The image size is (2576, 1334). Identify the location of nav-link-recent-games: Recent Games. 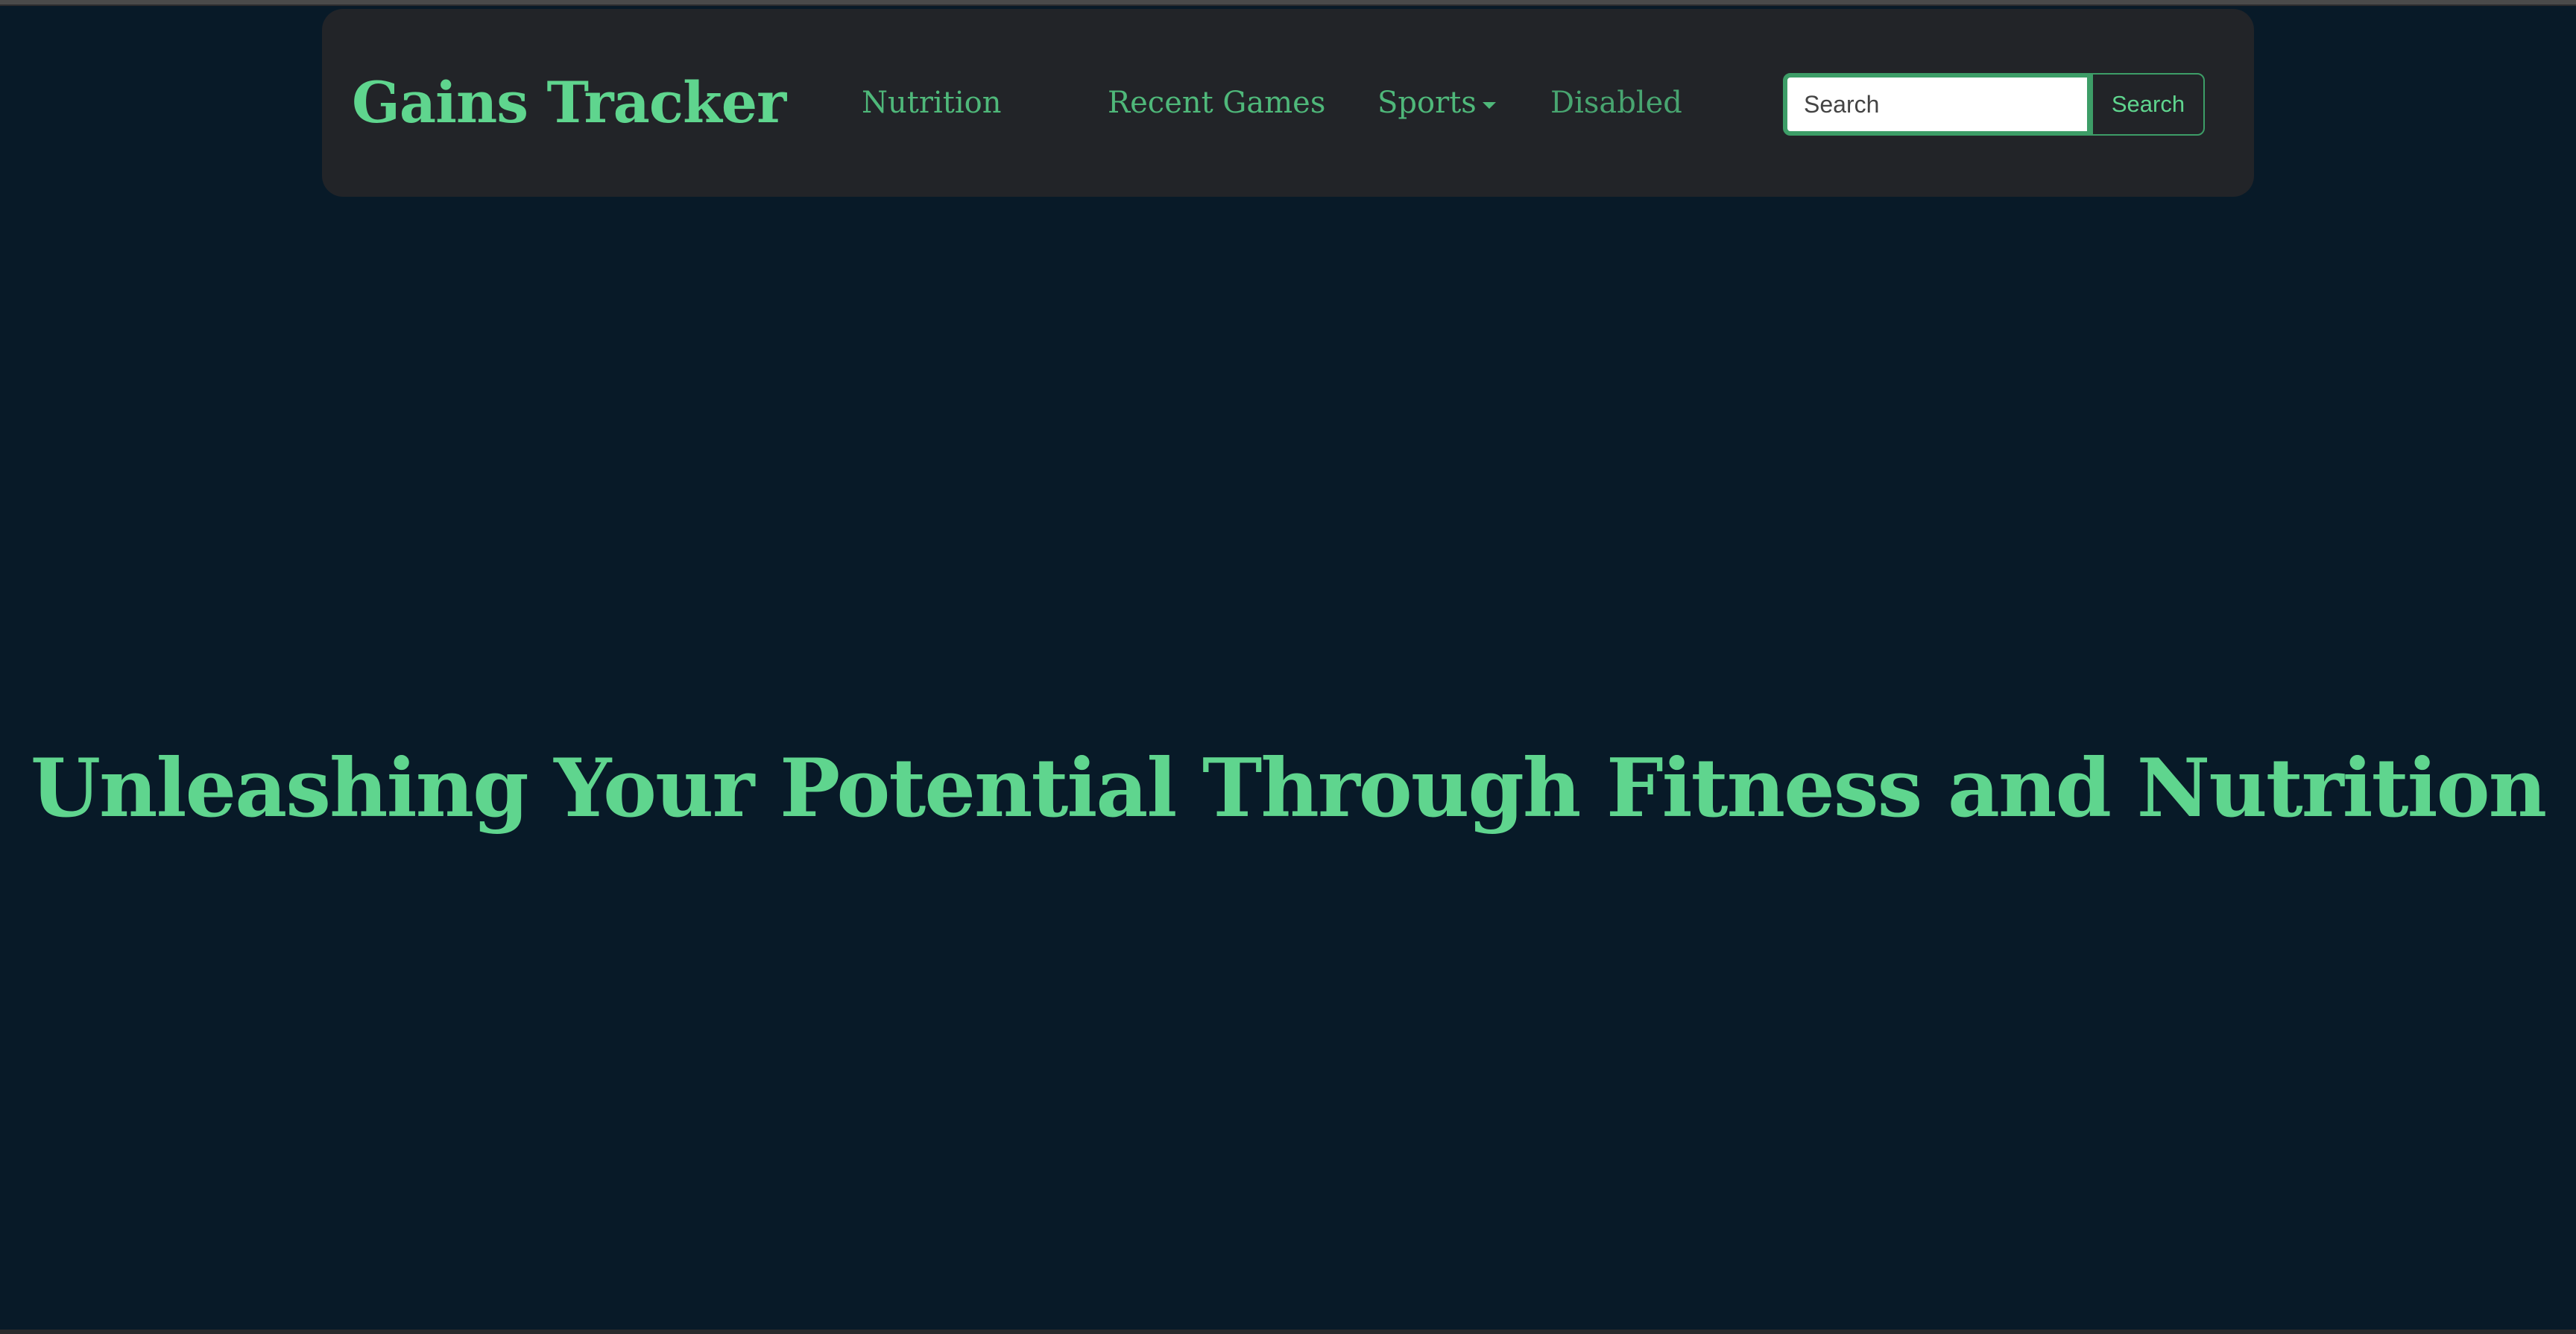
(1216, 102).